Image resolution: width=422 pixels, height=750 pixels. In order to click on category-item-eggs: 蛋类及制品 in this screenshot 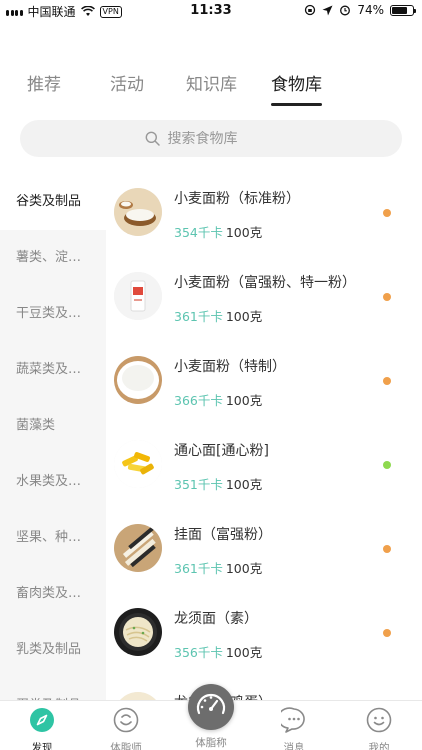, I will do `click(53, 689)`.